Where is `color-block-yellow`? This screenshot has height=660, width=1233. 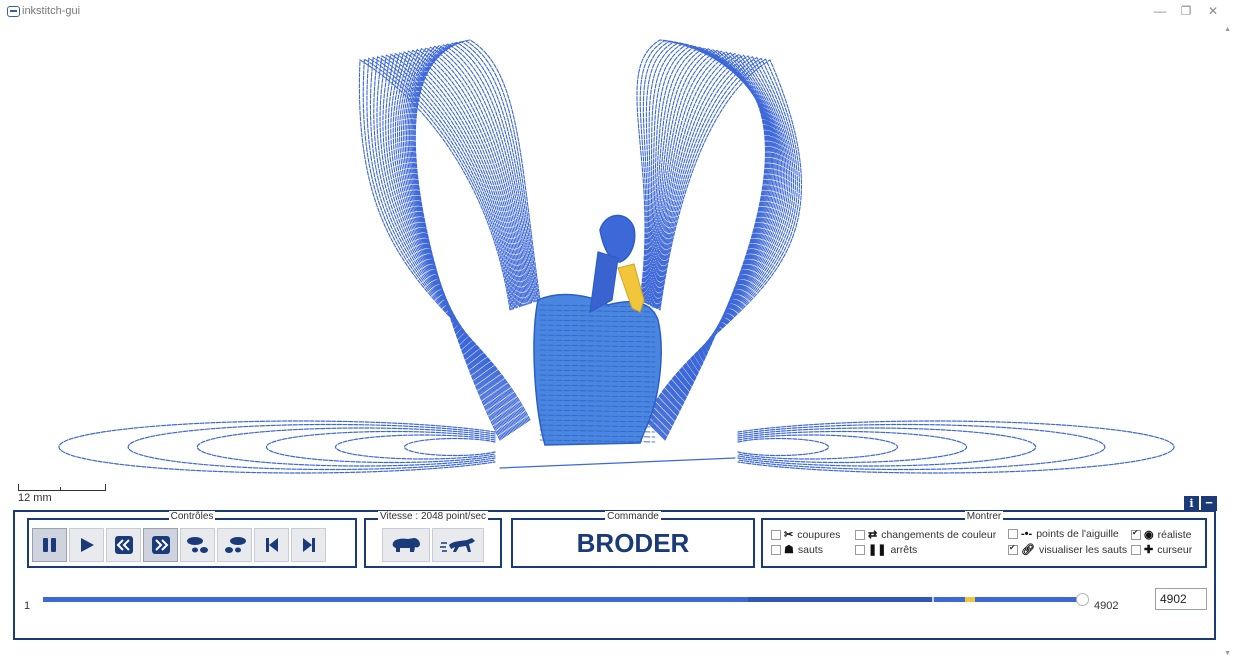 color-block-yellow is located at coordinates (970, 599).